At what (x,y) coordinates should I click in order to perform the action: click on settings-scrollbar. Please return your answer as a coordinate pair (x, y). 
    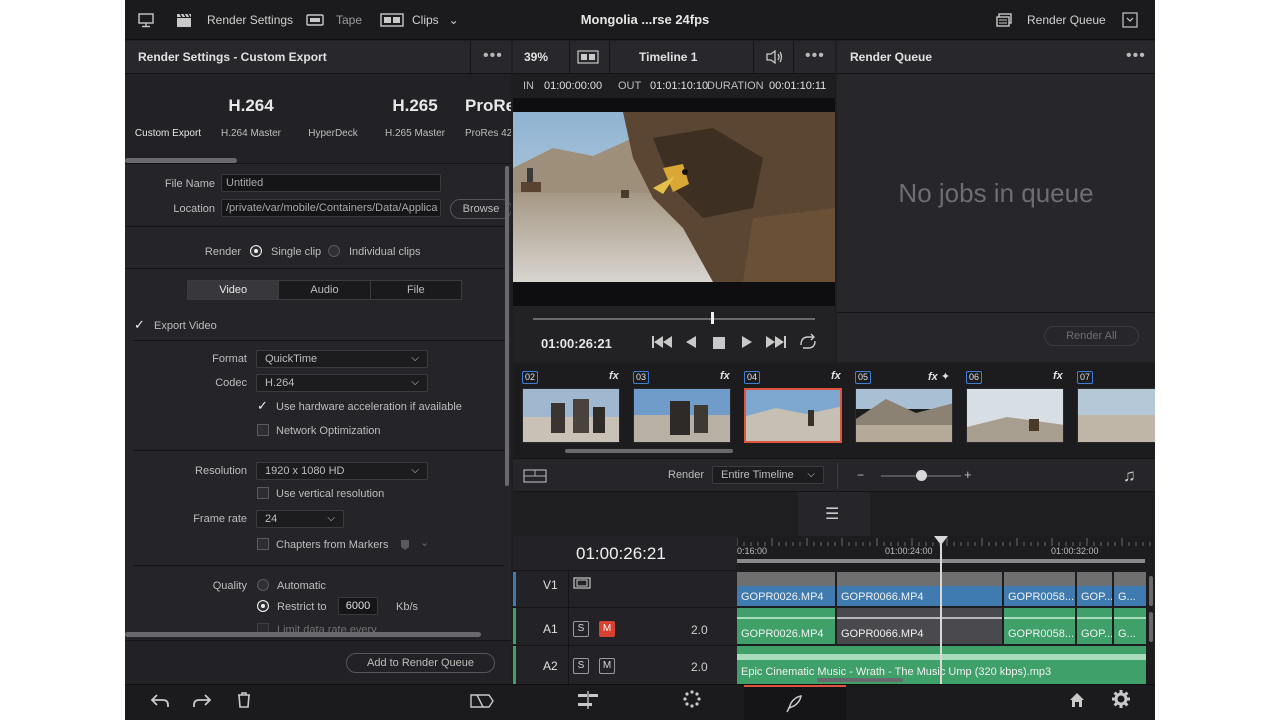
    Looking at the image, I should click on (507, 326).